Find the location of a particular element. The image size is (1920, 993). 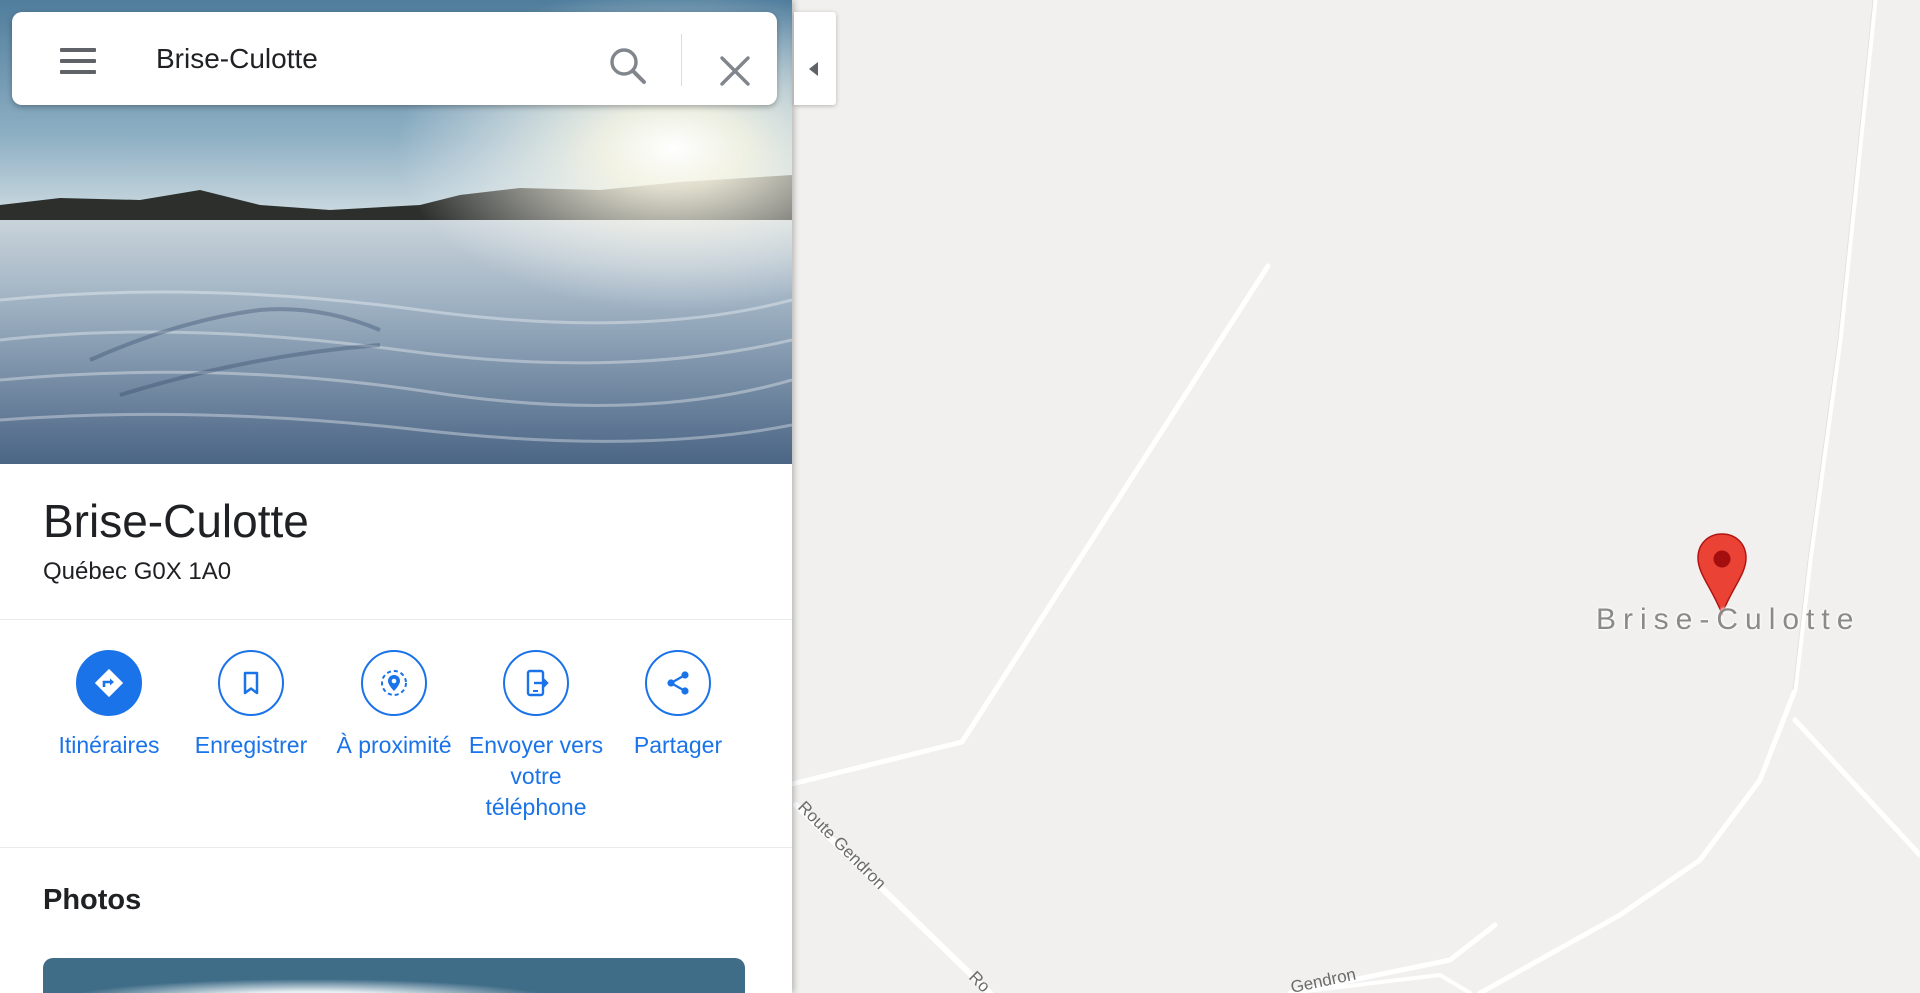

nearby-label: À proximité is located at coordinates (394, 745).